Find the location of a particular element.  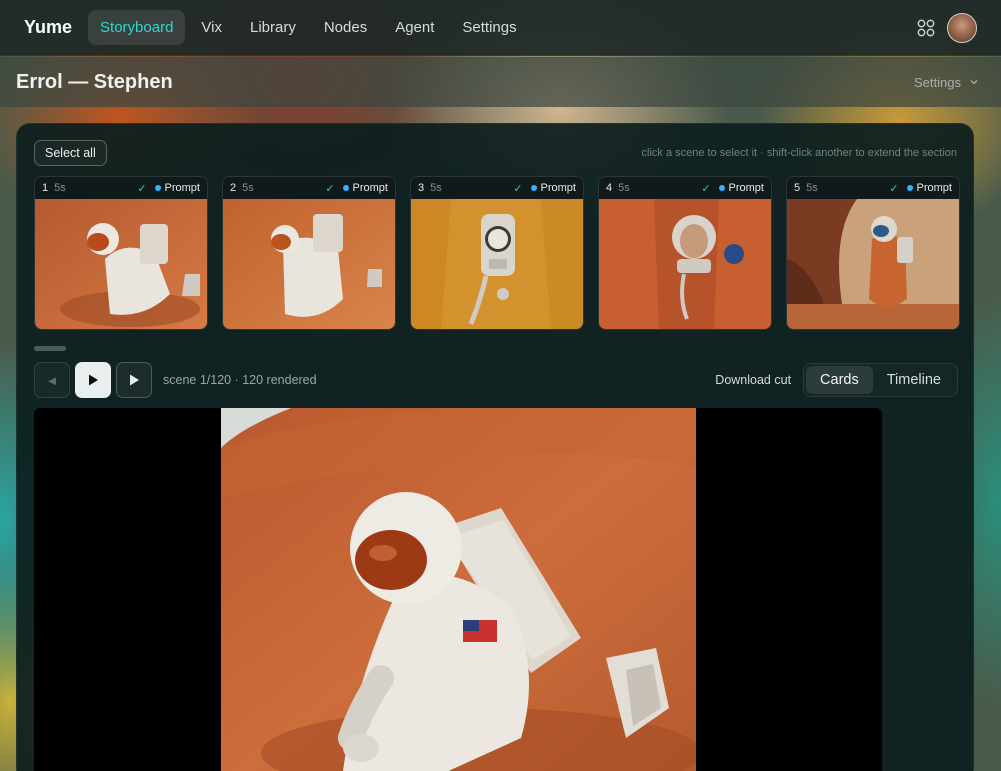

project-title: Errol — Stephen is located at coordinates (94, 81).